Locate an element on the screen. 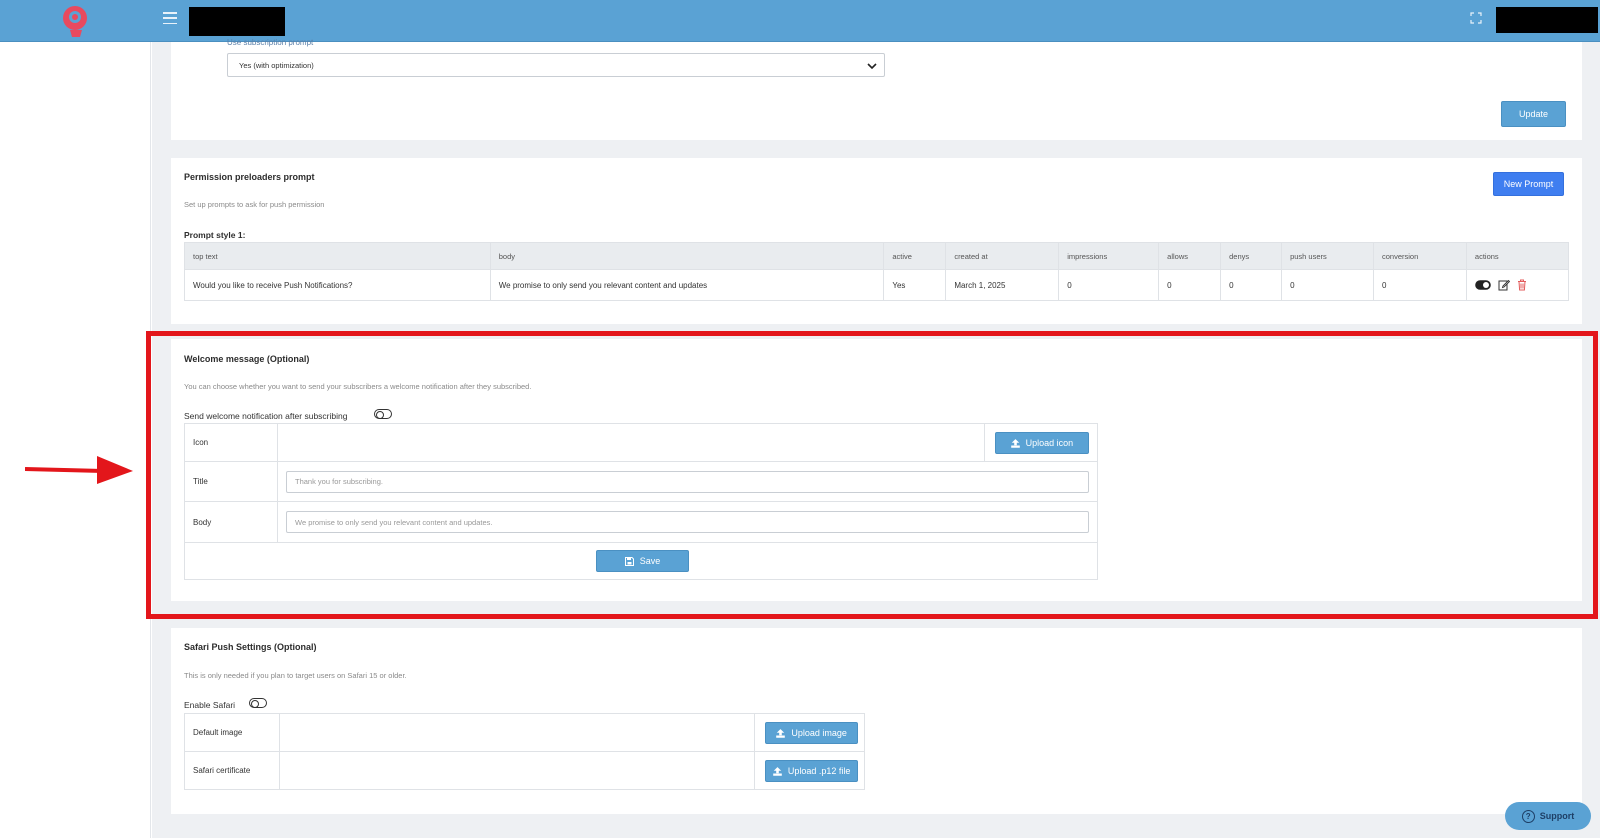  certificate-preview is located at coordinates (517, 770).